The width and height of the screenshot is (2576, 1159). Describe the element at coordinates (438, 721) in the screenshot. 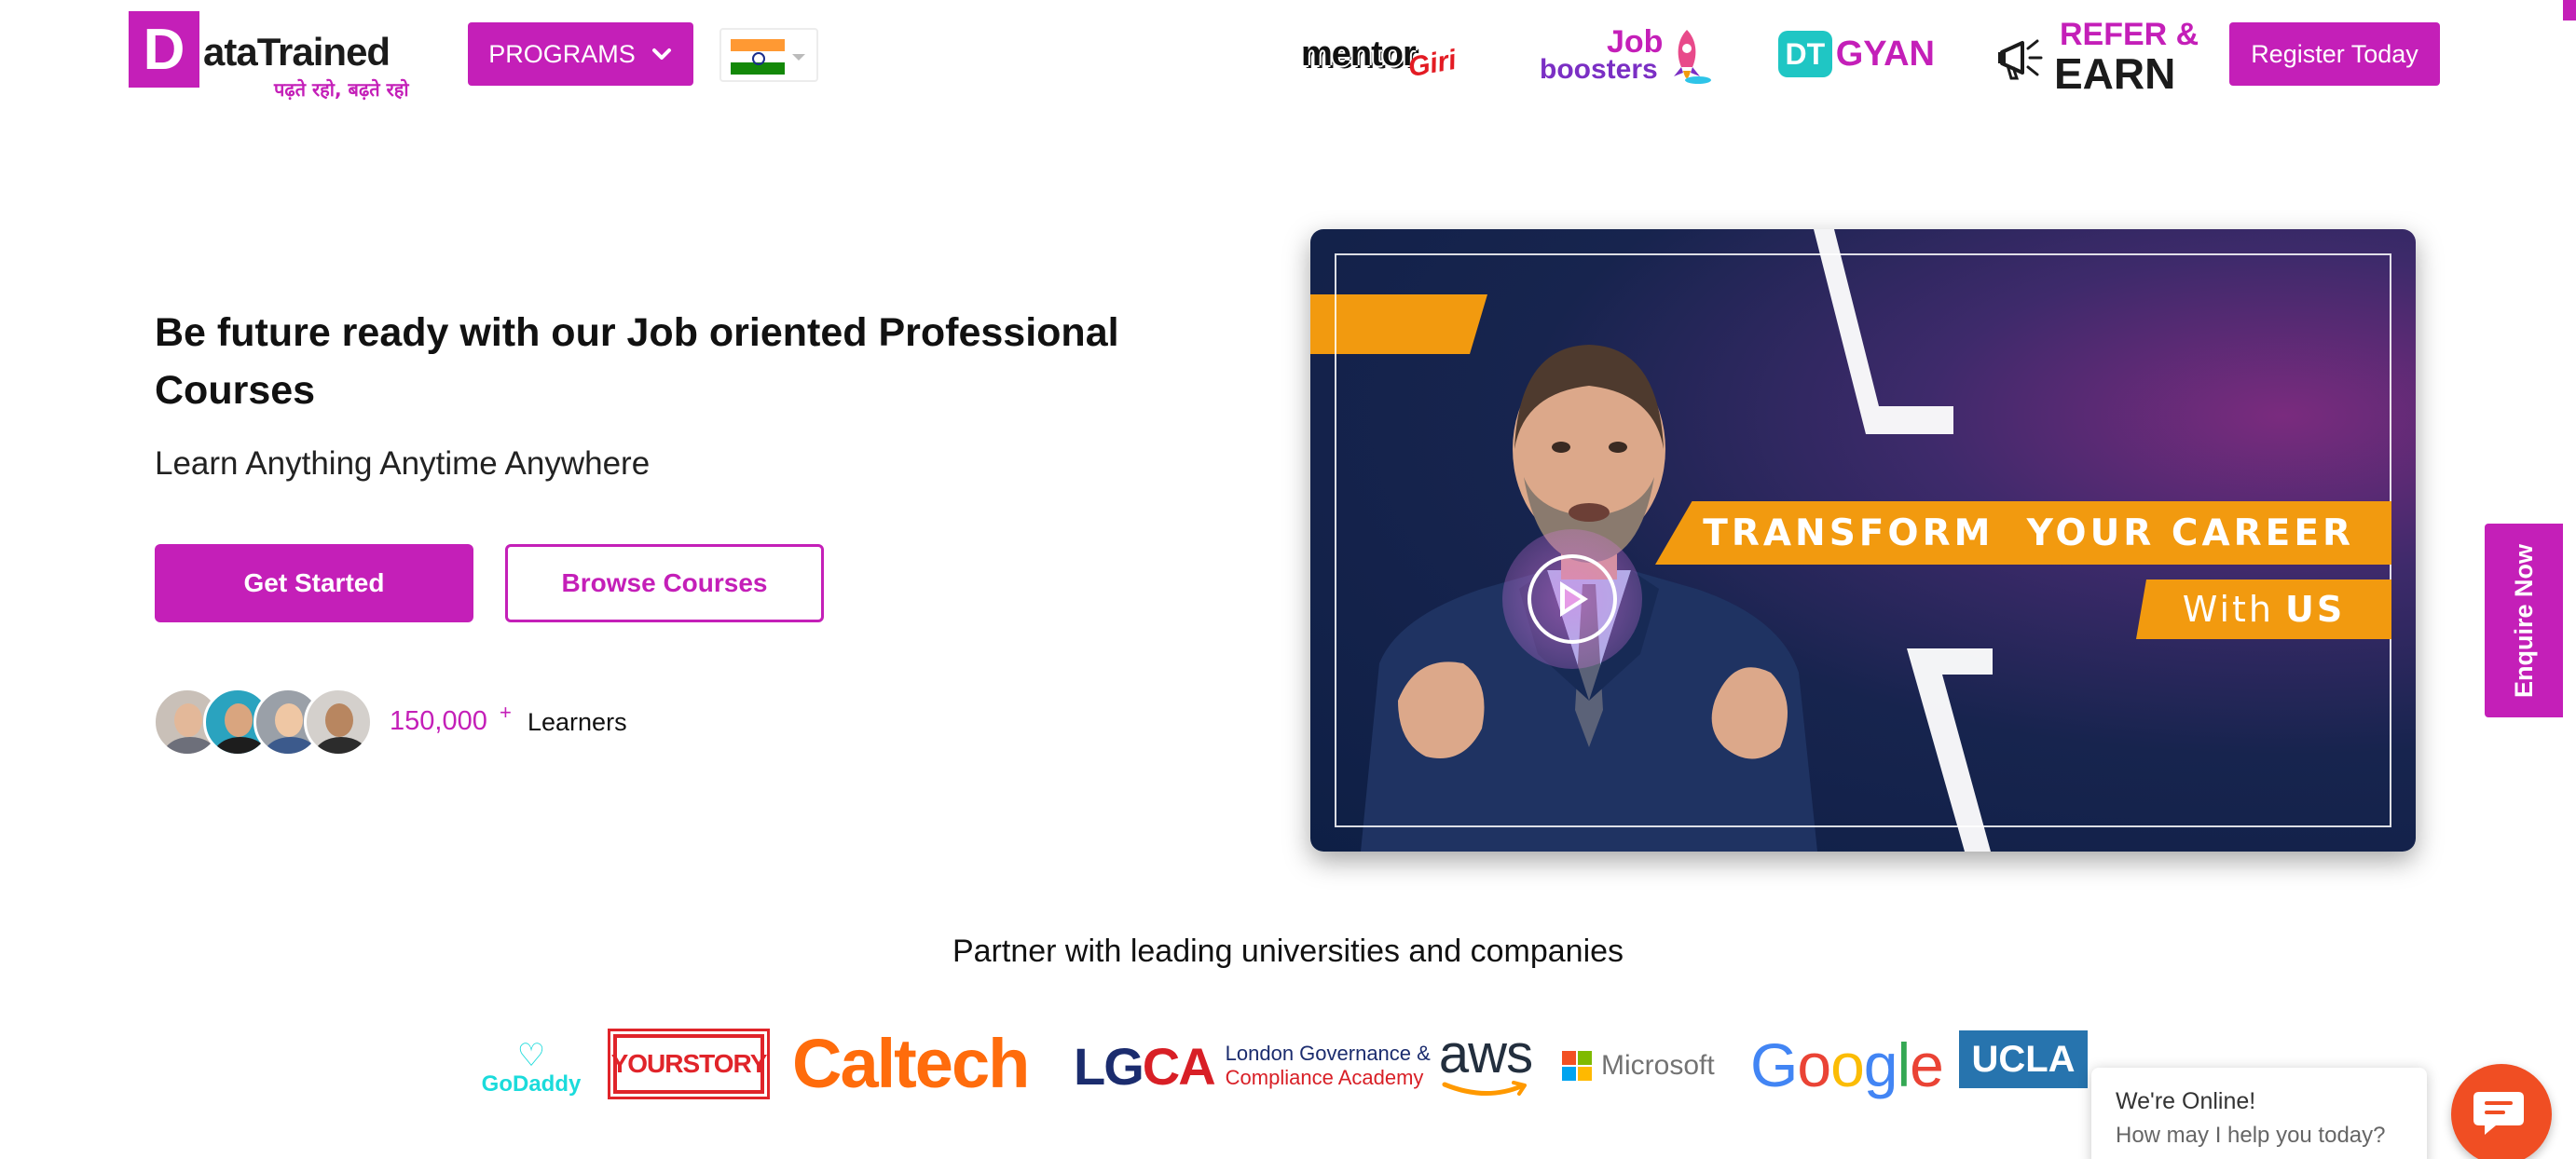

I see `learners-count: 150,000` at that location.